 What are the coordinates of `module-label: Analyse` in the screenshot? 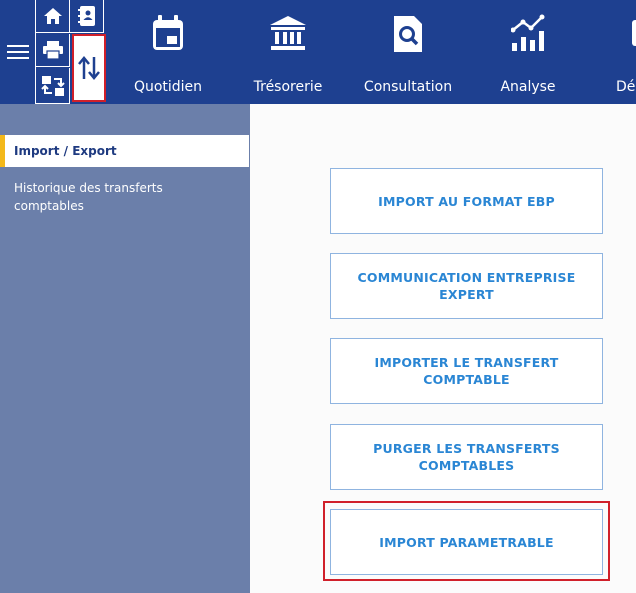 It's located at (528, 87).